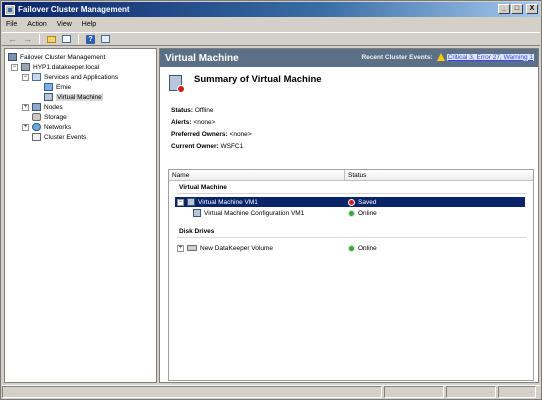  I want to click on tree-item-services-and-applications: − Services and Applications, so click(70, 77).